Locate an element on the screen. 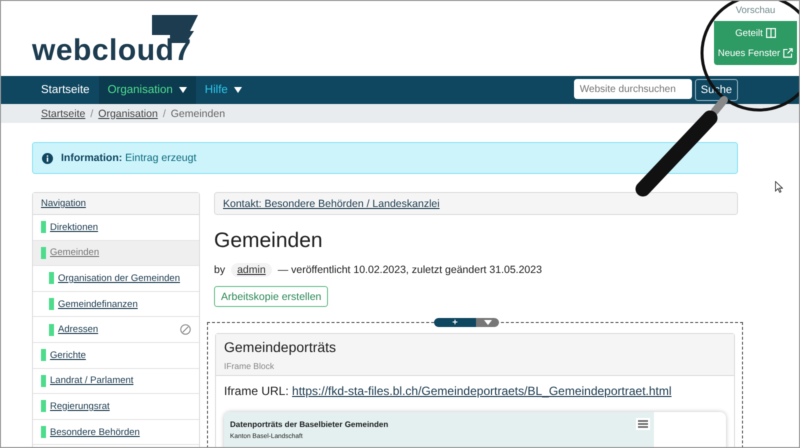 The width and height of the screenshot is (800, 448). nav-tree-link: Regierungsrat is located at coordinates (120, 406).